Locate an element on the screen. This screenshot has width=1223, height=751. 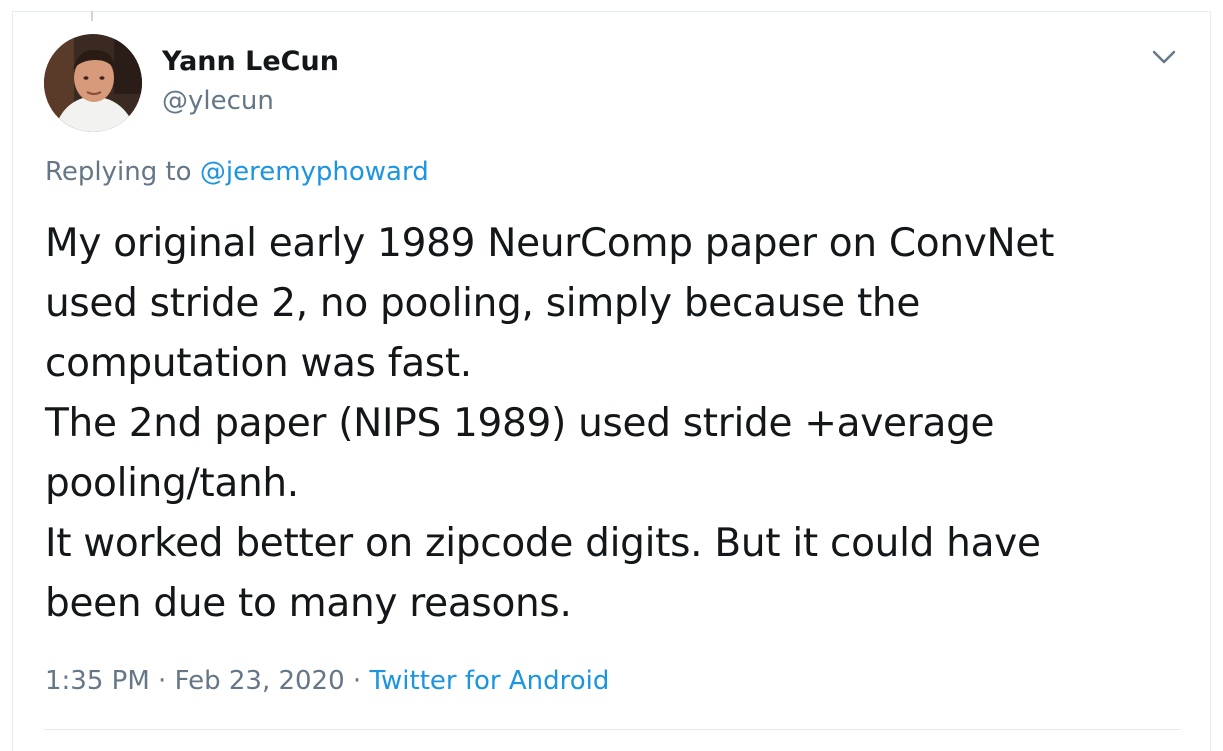
avatar is located at coordinates (93, 83).